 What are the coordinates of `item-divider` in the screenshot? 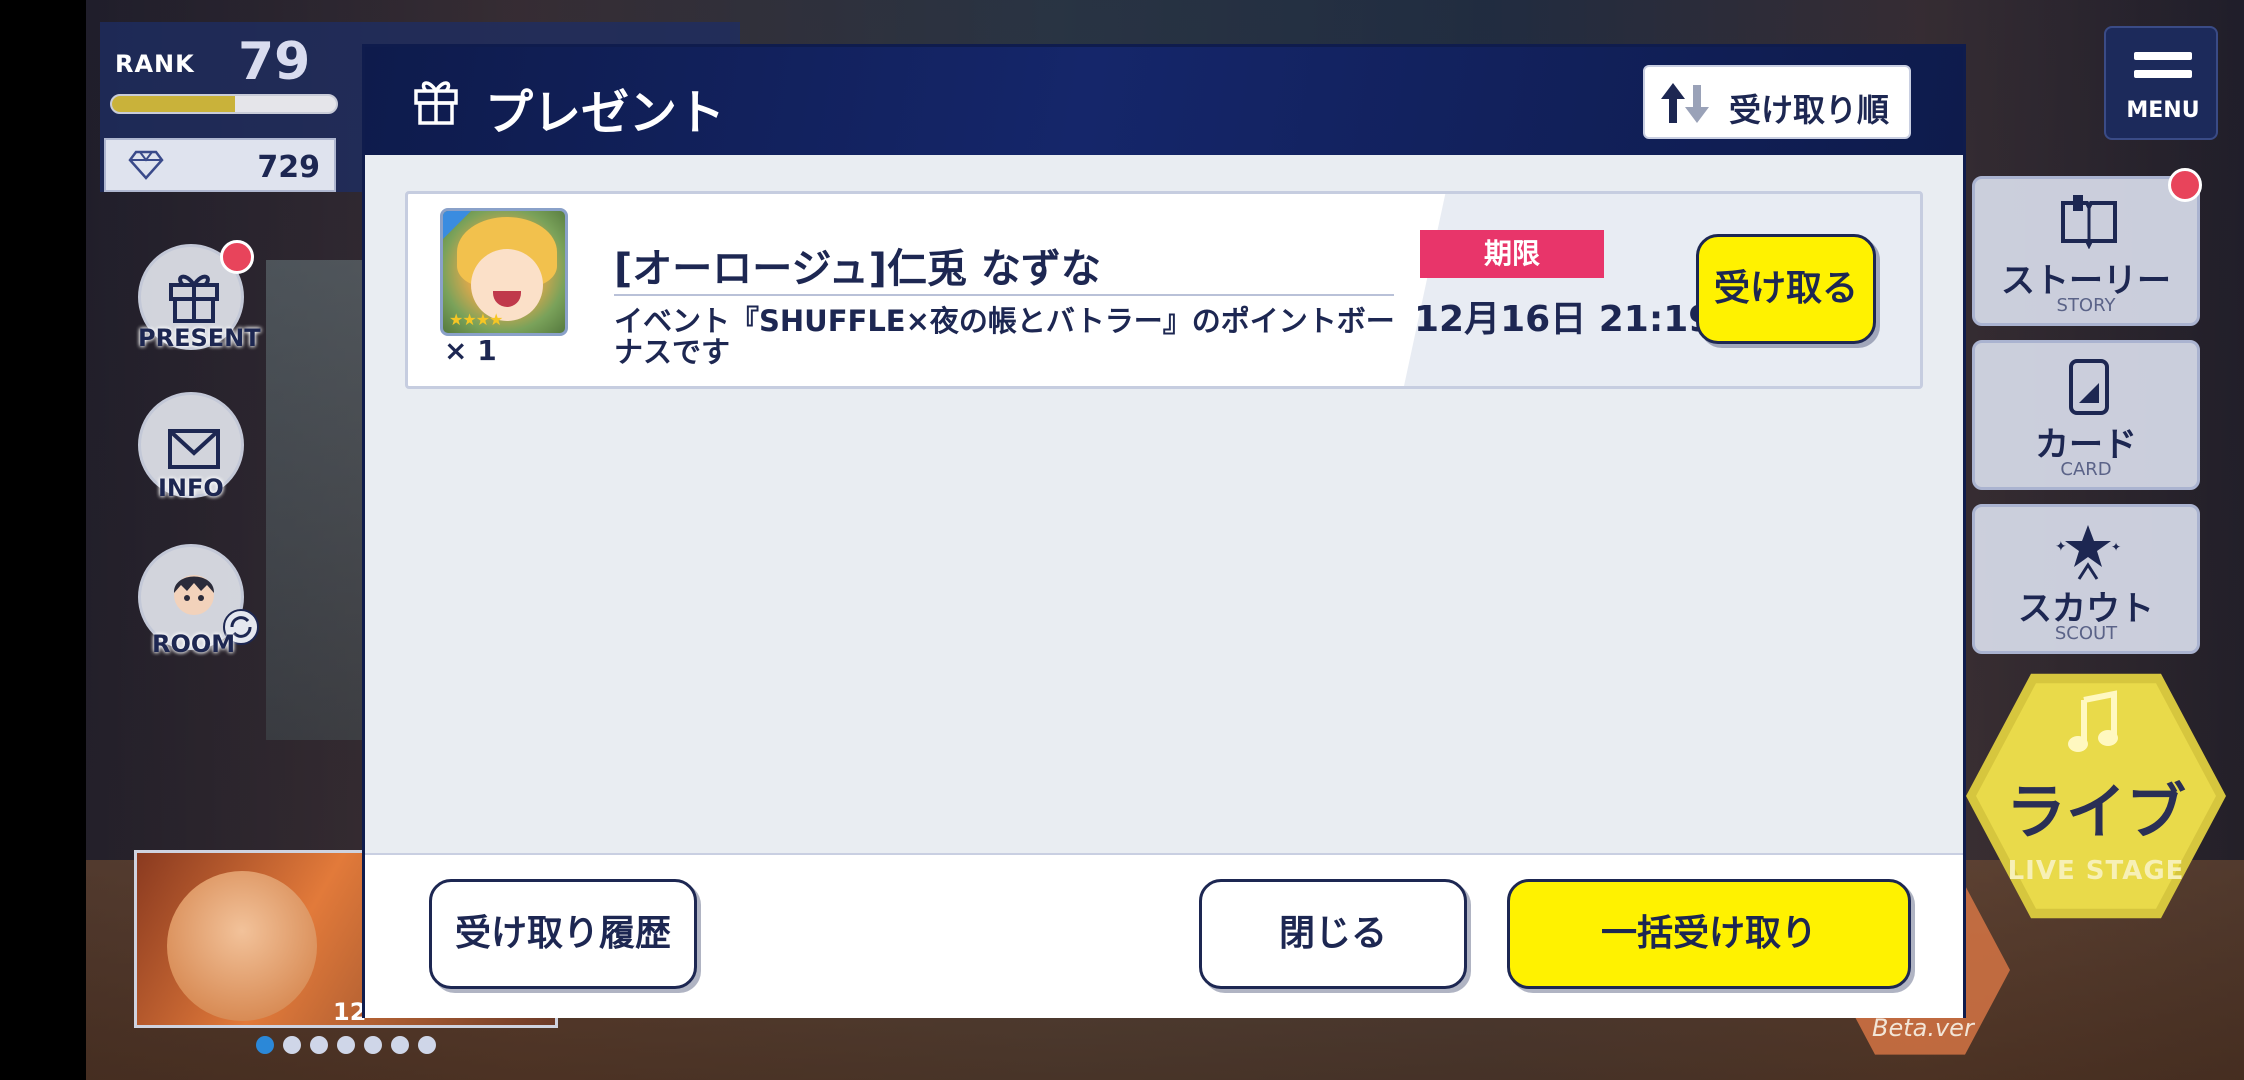 It's located at (1004, 295).